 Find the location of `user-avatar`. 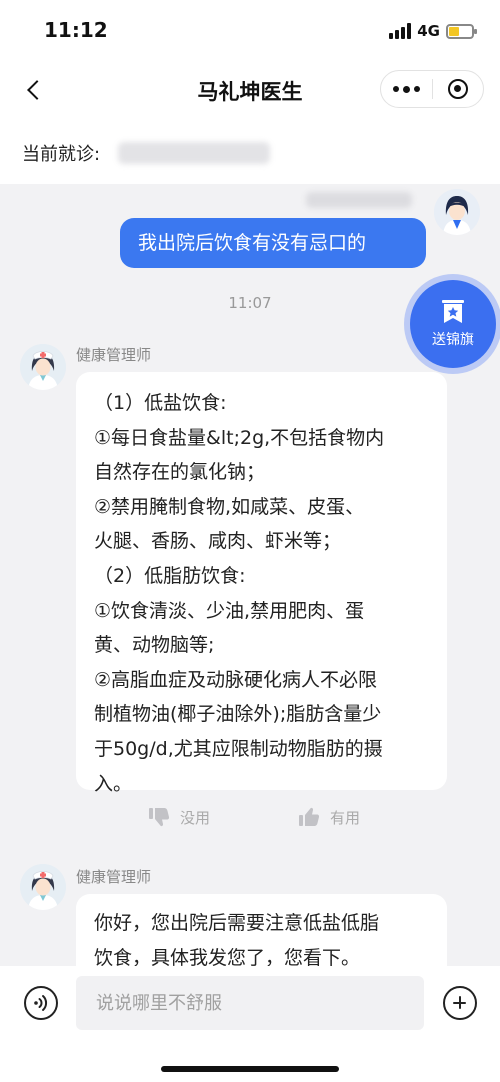

user-avatar is located at coordinates (457, 212).